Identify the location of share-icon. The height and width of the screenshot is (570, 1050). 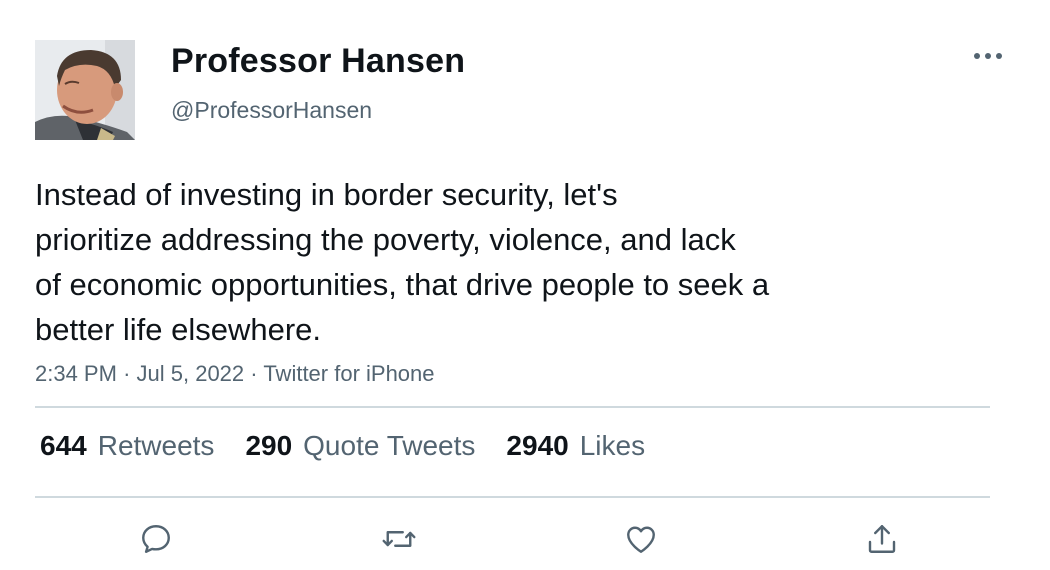
(882, 539).